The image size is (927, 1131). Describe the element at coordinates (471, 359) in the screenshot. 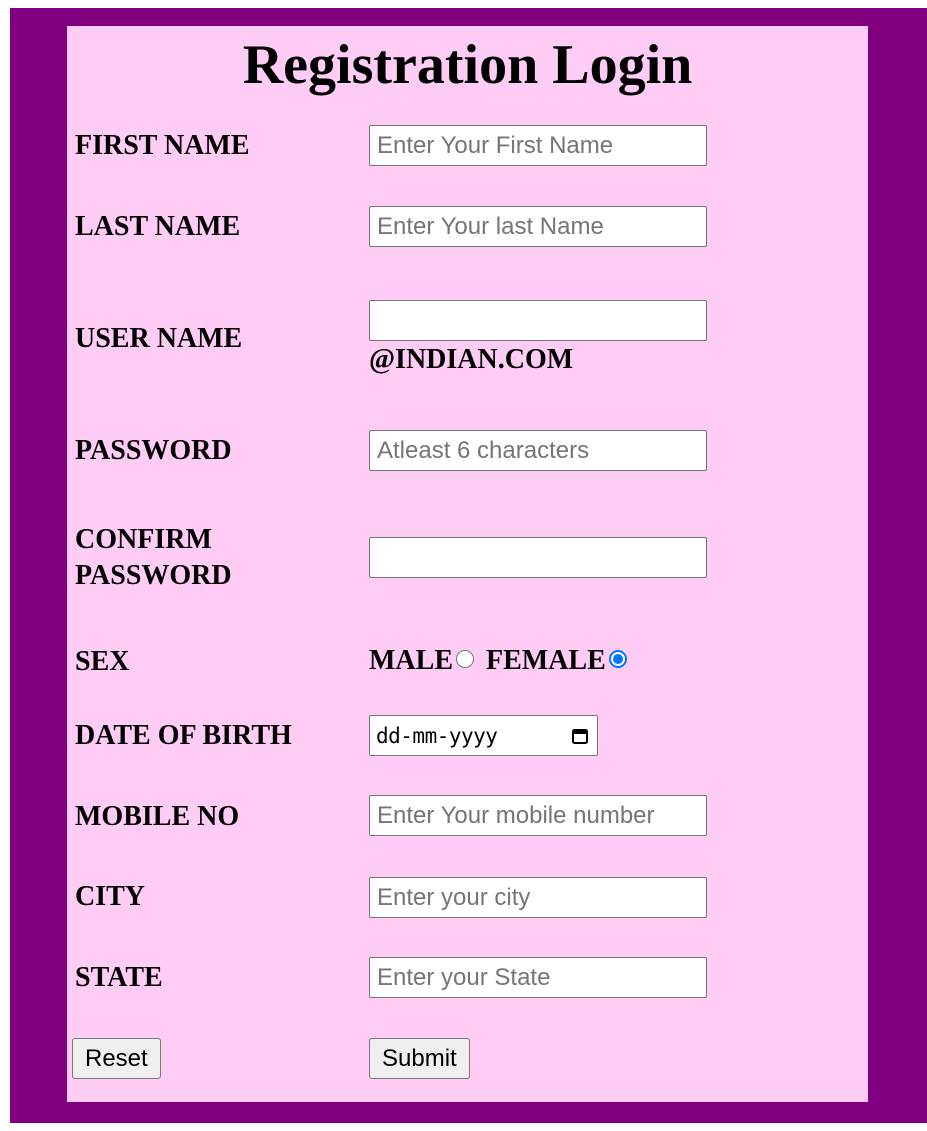

I see `user-name-domain-suffix: @INDIAN.COM` at that location.